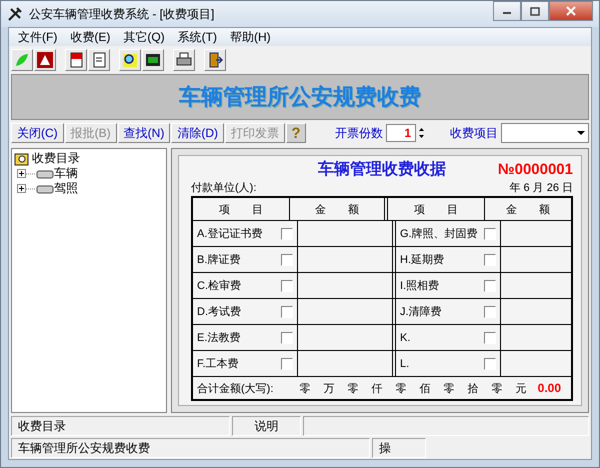 The height and width of the screenshot is (468, 600). Describe the element at coordinates (245, 259) in the screenshot. I see `fee-item: B.牌证费` at that location.